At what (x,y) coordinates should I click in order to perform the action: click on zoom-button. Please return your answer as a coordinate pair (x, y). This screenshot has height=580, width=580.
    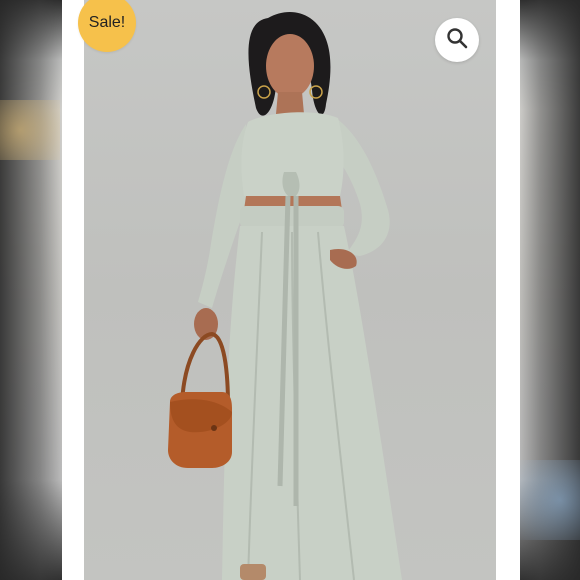
    Looking at the image, I should click on (457, 40).